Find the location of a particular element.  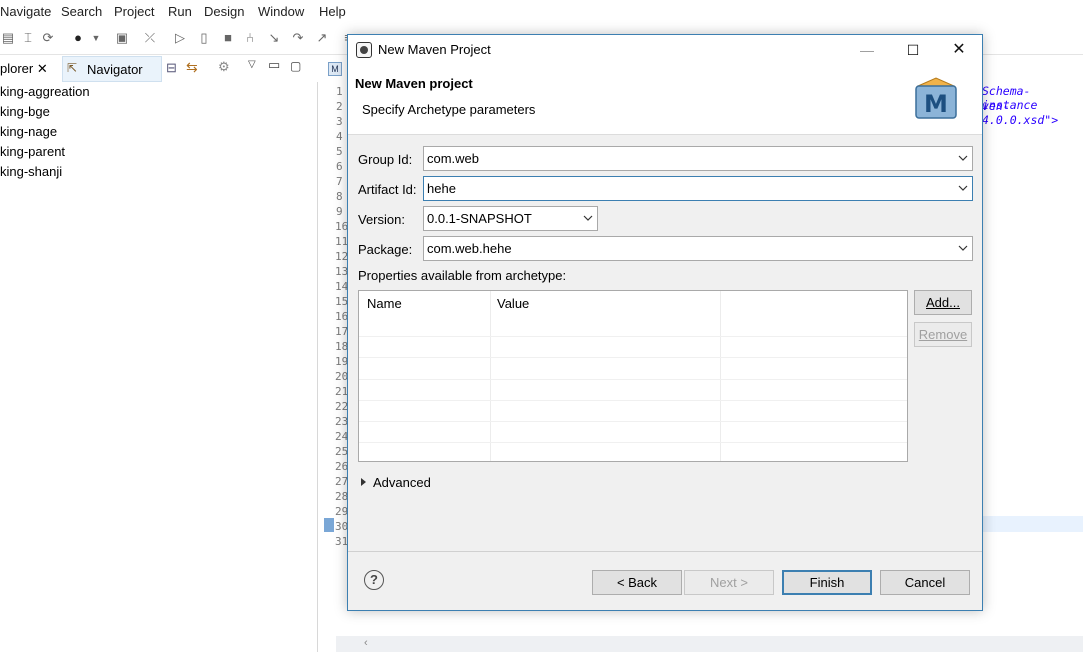

project-item: king-parent is located at coordinates (32, 151).